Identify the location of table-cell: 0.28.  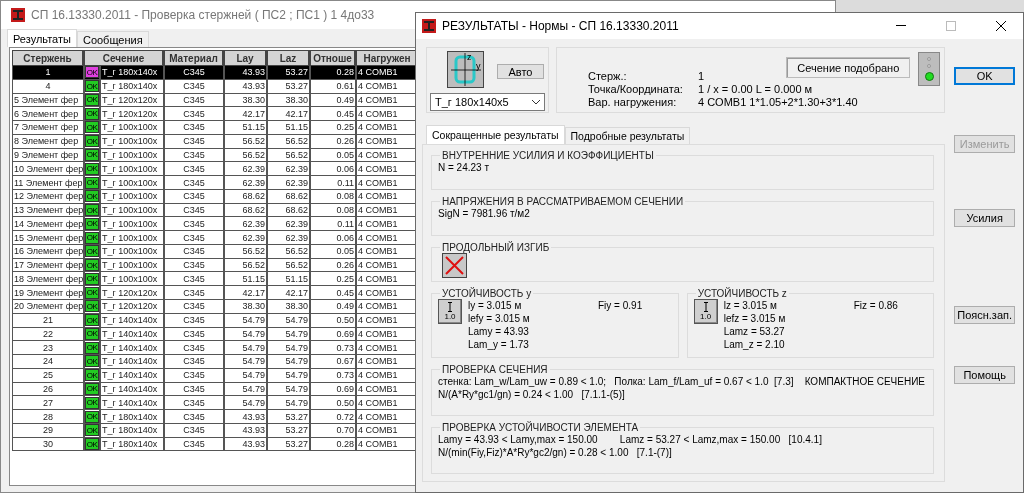
(333, 73).